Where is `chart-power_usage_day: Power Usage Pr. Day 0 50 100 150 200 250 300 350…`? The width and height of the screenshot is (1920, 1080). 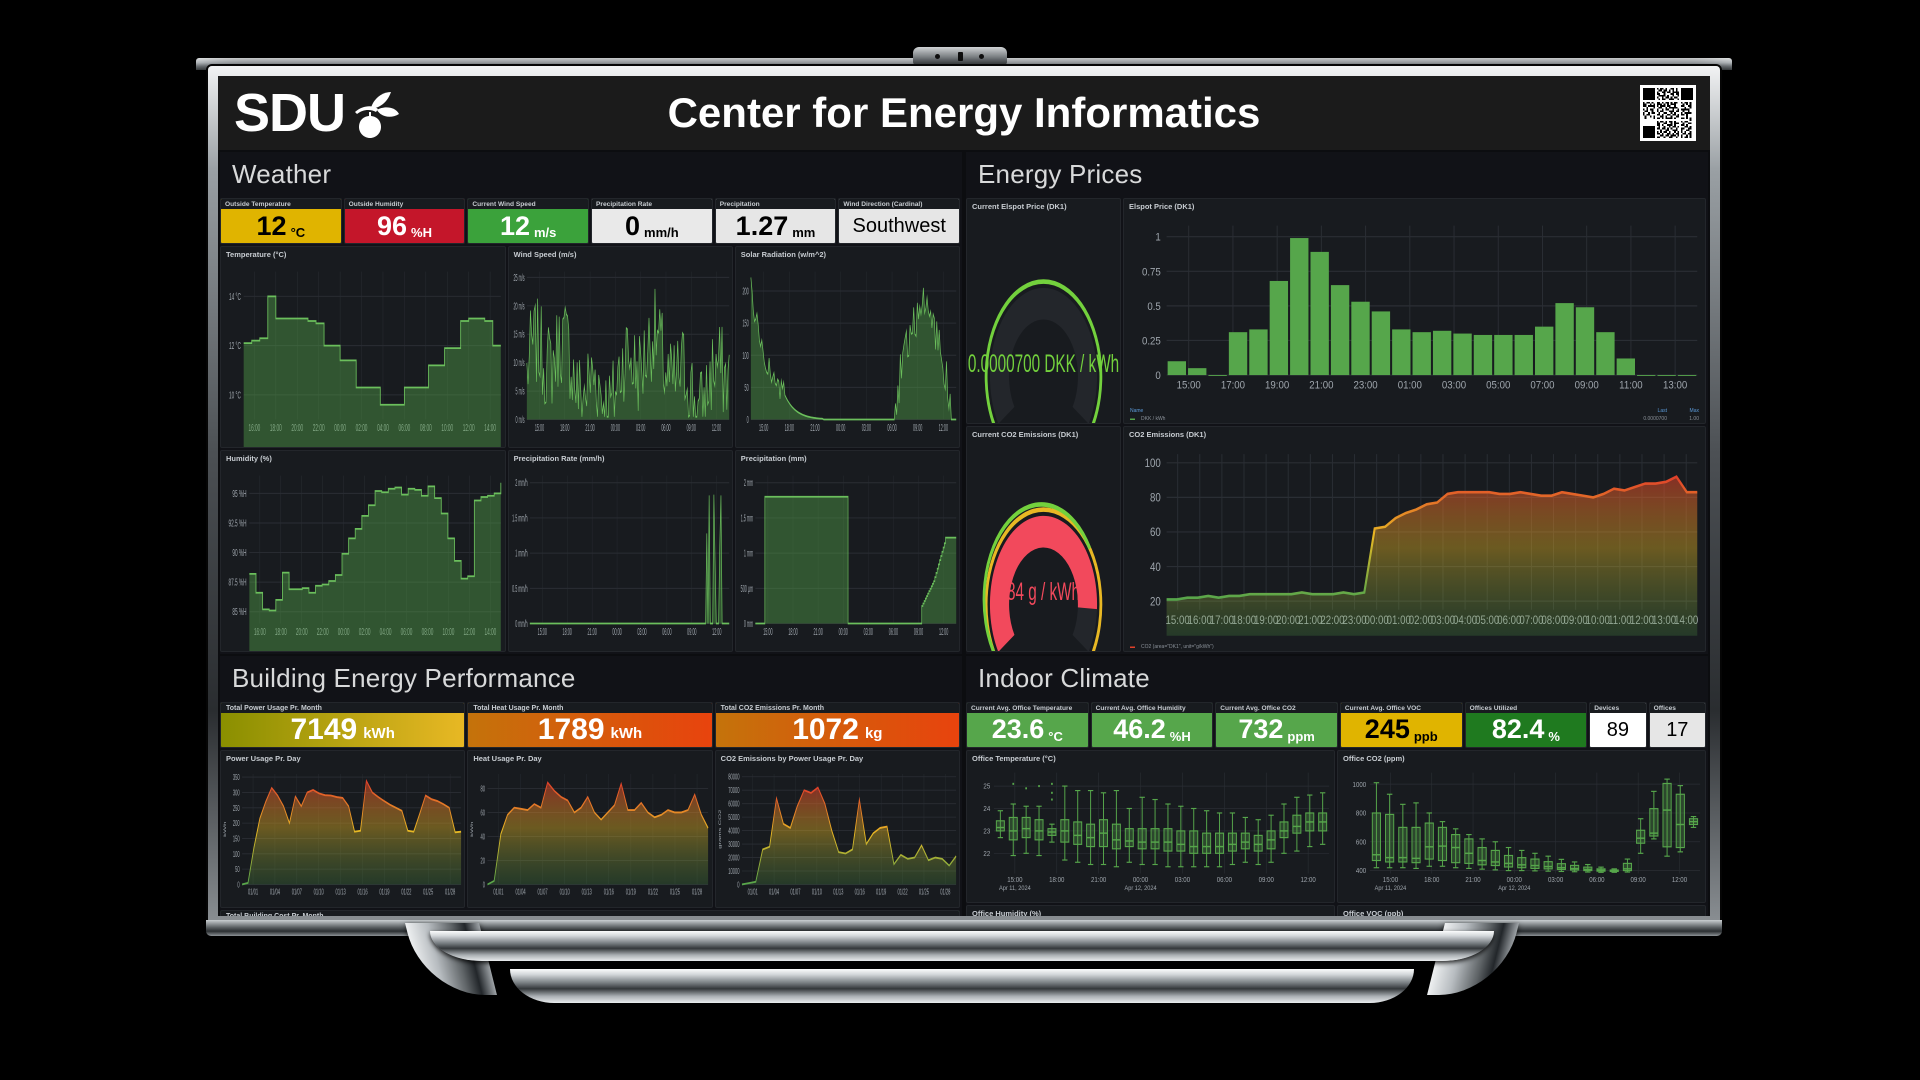 chart-power_usage_day: Power Usage Pr. Day 0 50 100 150 200 250 300 350… is located at coordinates (343, 829).